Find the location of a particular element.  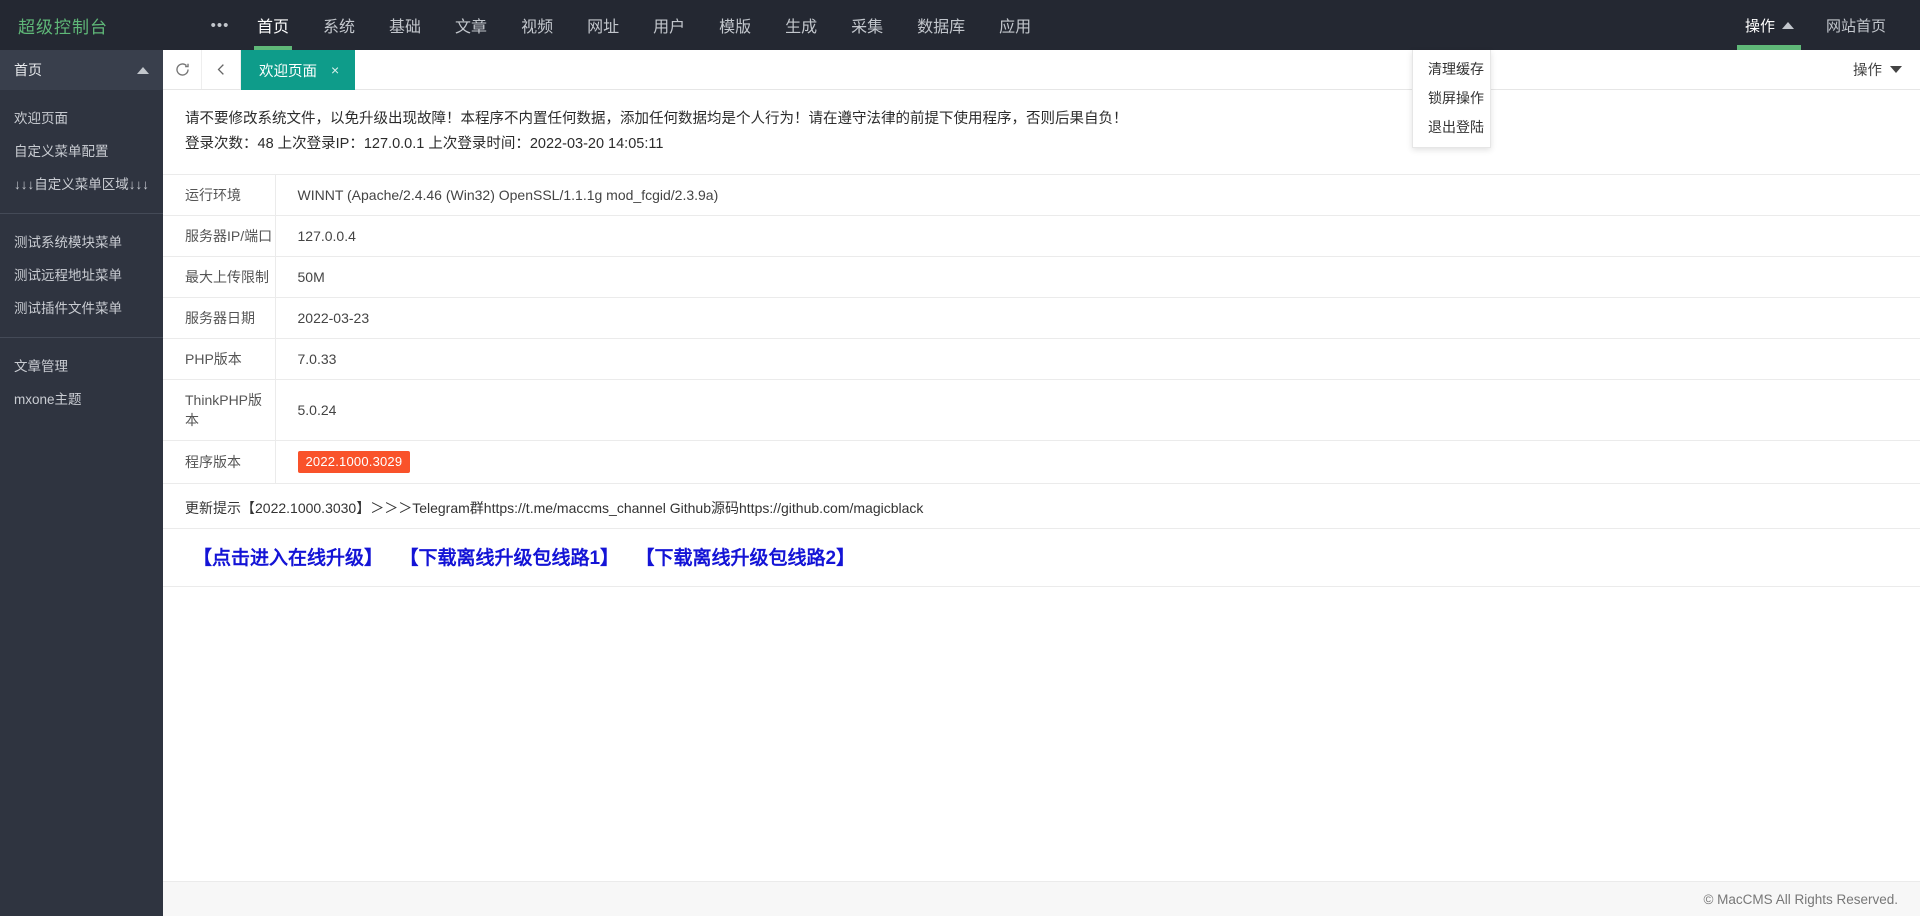

tab-label: 欢迎页面 is located at coordinates (288, 71).